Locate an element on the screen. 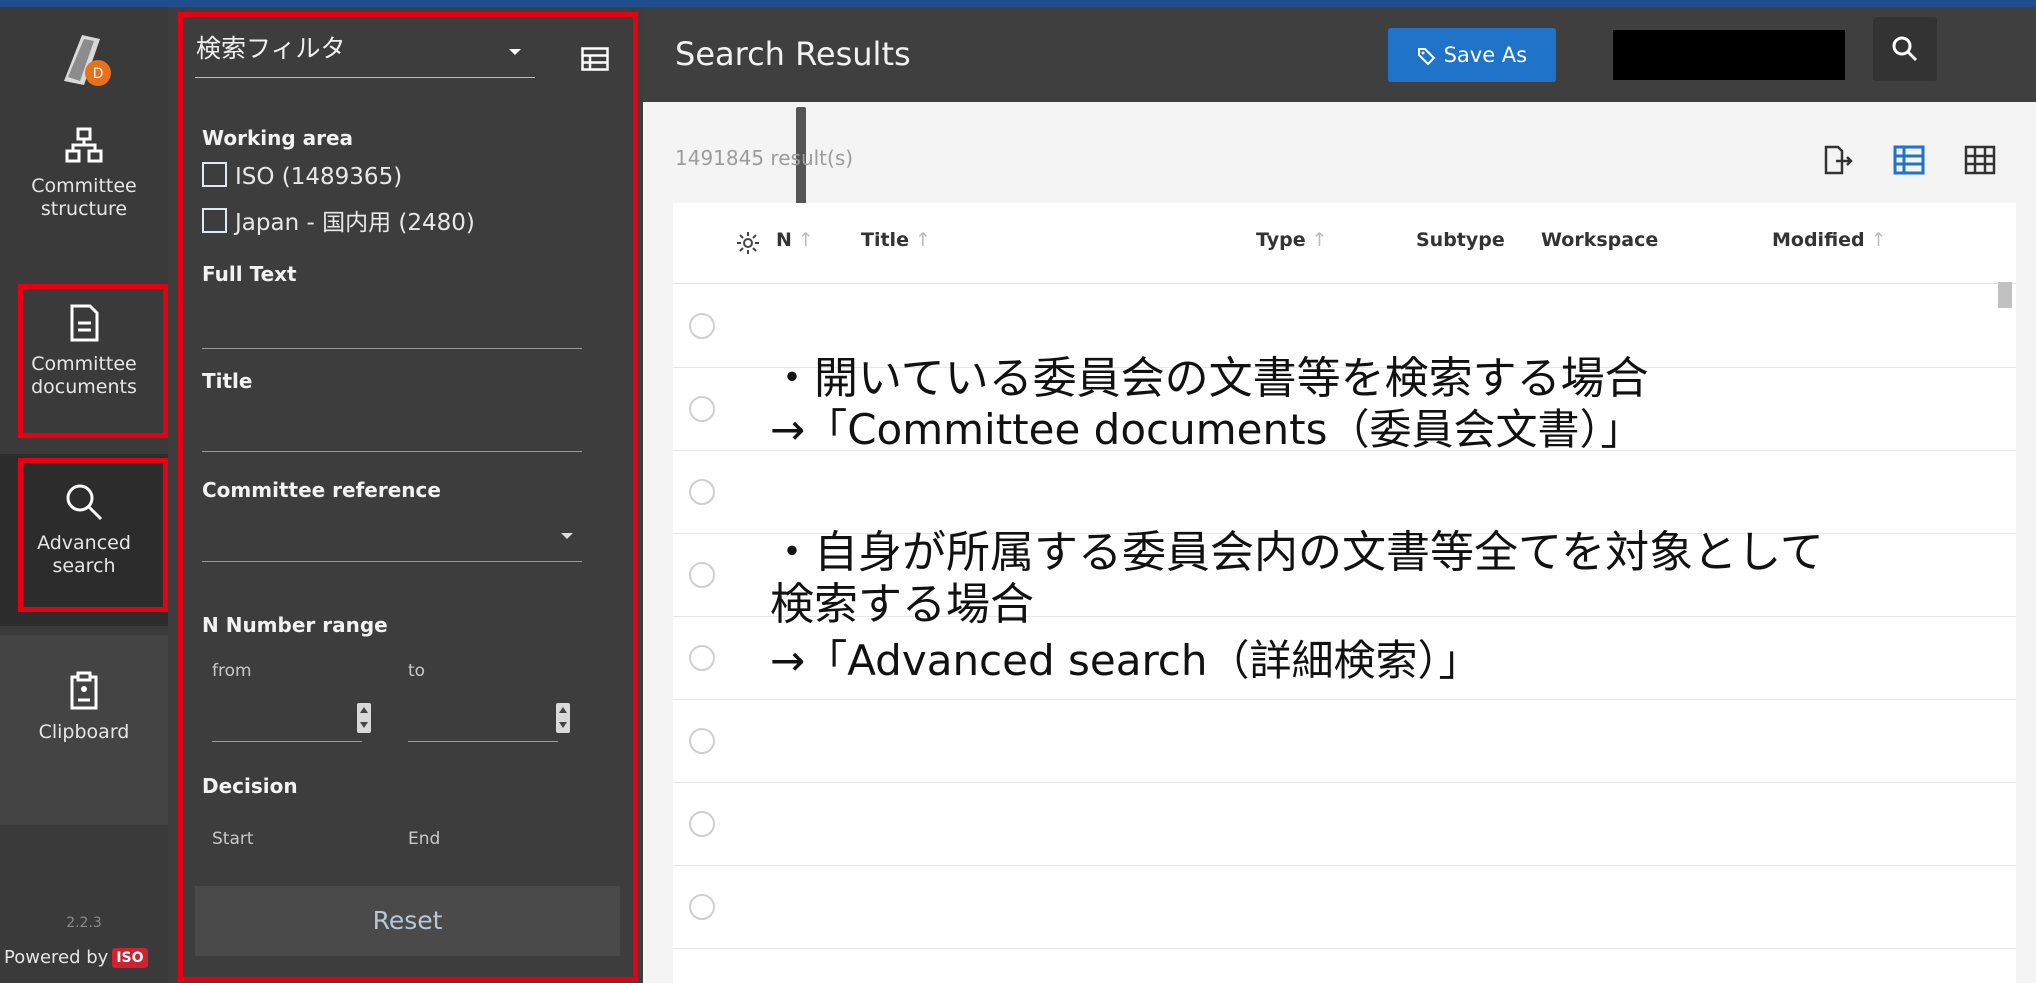 This screenshot has width=2036, height=983. column-title-label: Title is located at coordinates (885, 240).